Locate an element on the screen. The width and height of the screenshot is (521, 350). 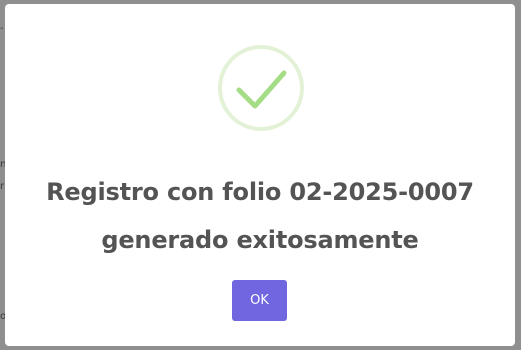
dialog-title-line-1: Registro con folio 02-2025-0007 is located at coordinates (260, 192).